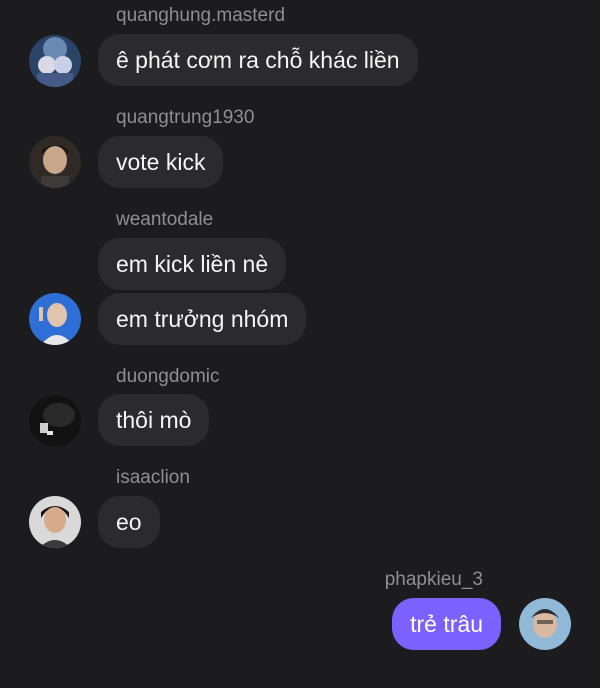 Image resolution: width=600 pixels, height=688 pixels. Describe the element at coordinates (154, 420) in the screenshot. I see `message-bubble: thôi mò` at that location.